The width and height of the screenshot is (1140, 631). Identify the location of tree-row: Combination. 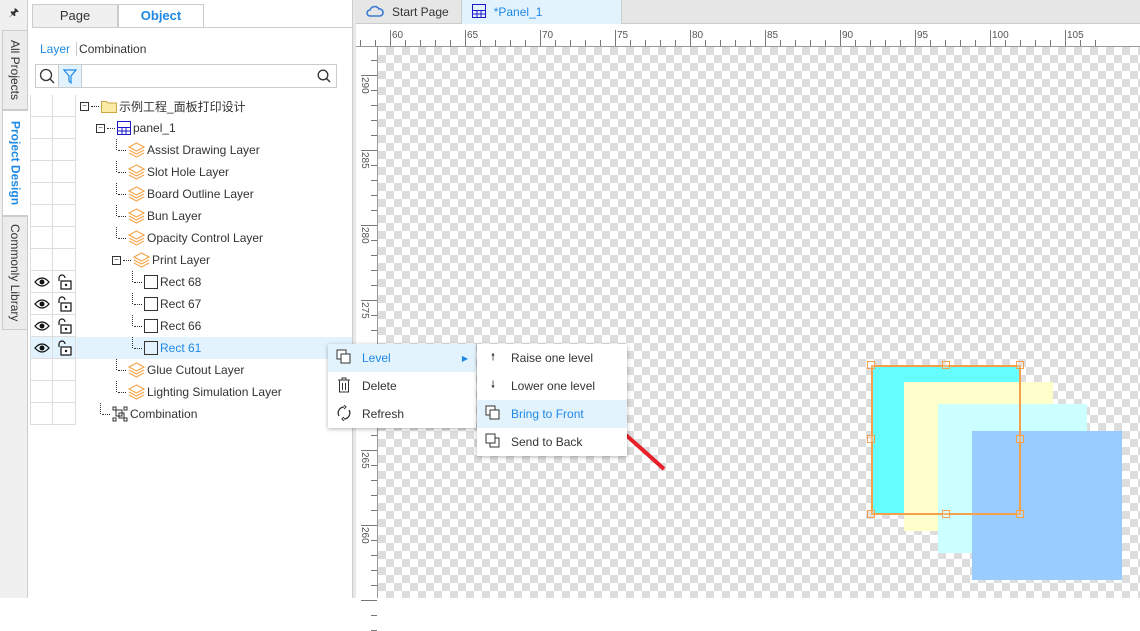
(191, 414).